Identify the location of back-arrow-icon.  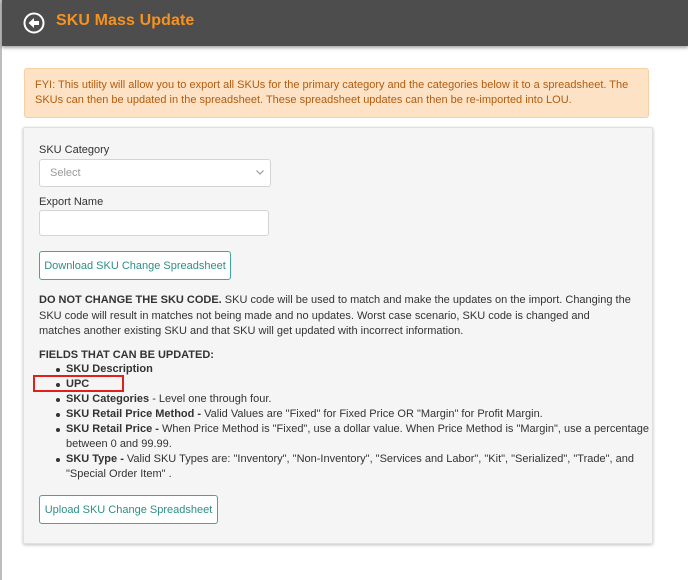
(34, 23).